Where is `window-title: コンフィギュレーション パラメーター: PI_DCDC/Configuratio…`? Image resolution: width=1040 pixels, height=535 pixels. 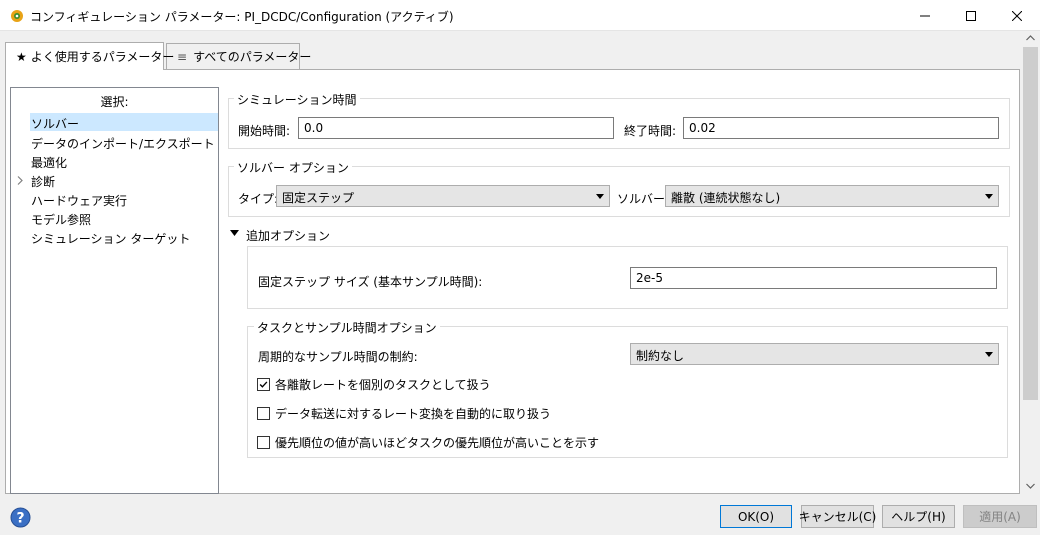
window-title: コンフィギュレーション パラメーター: PI_DCDC/Configuratio… is located at coordinates (242, 17).